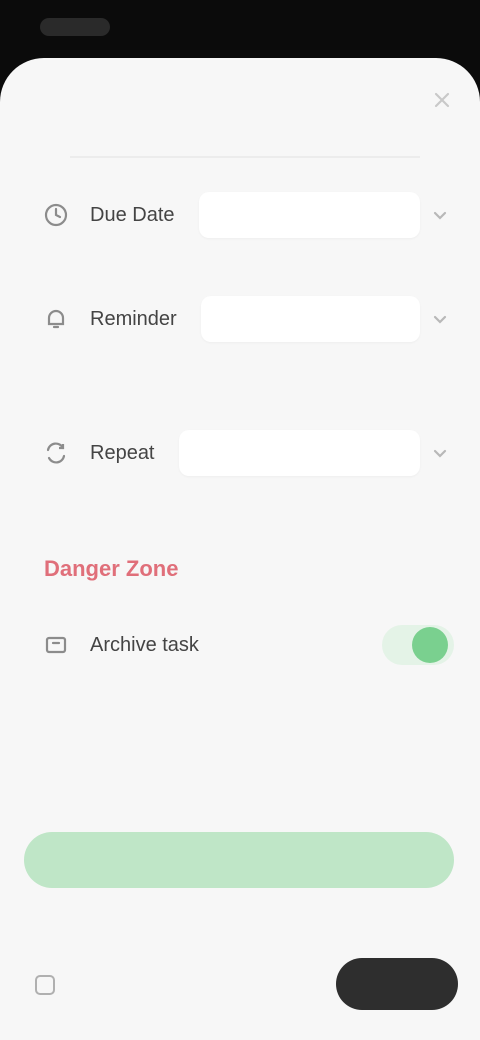 The image size is (480, 1040). I want to click on row-repeat: Repeat, so click(245, 453).